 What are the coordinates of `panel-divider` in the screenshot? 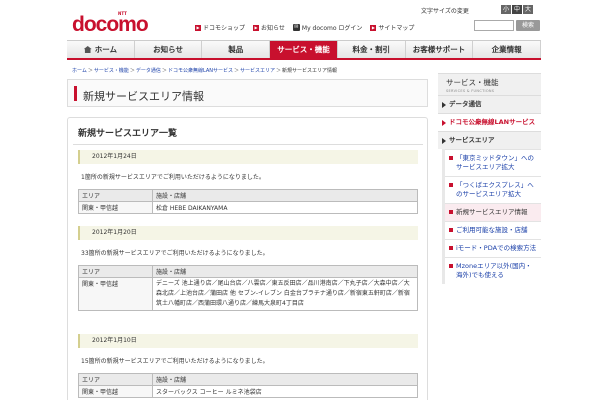 It's located at (248, 144).